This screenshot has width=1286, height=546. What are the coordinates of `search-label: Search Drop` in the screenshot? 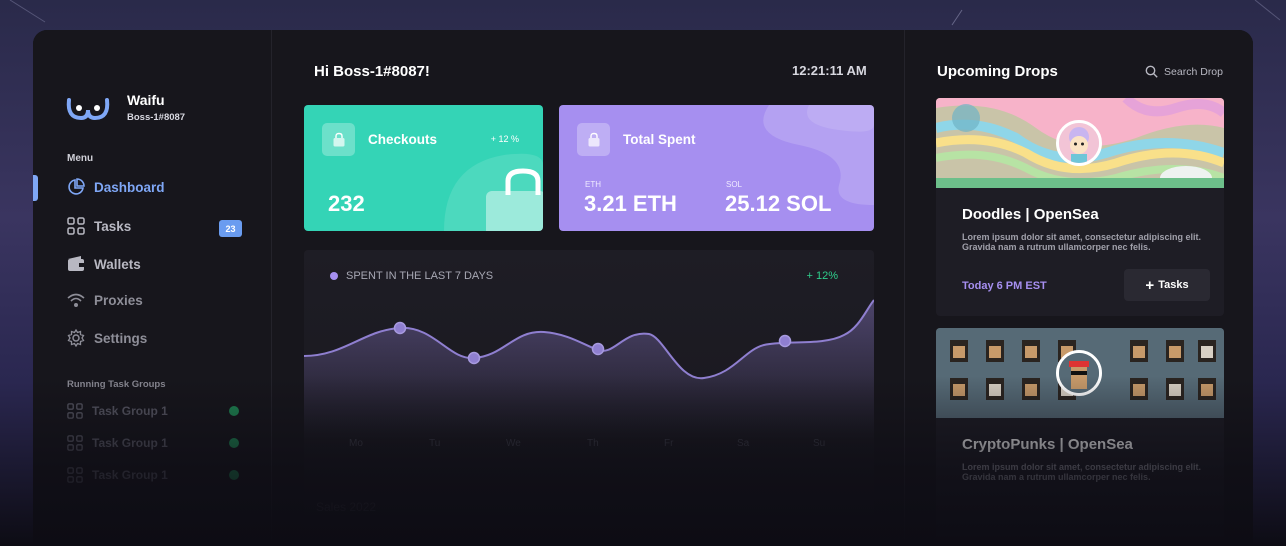 It's located at (1193, 71).